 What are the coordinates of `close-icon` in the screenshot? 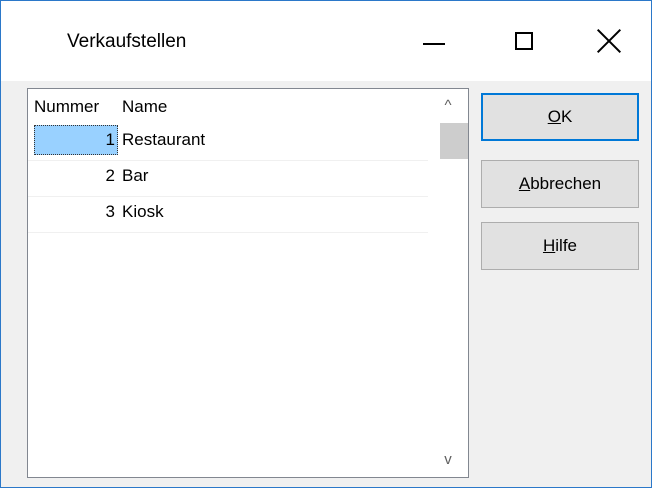 It's located at (609, 41).